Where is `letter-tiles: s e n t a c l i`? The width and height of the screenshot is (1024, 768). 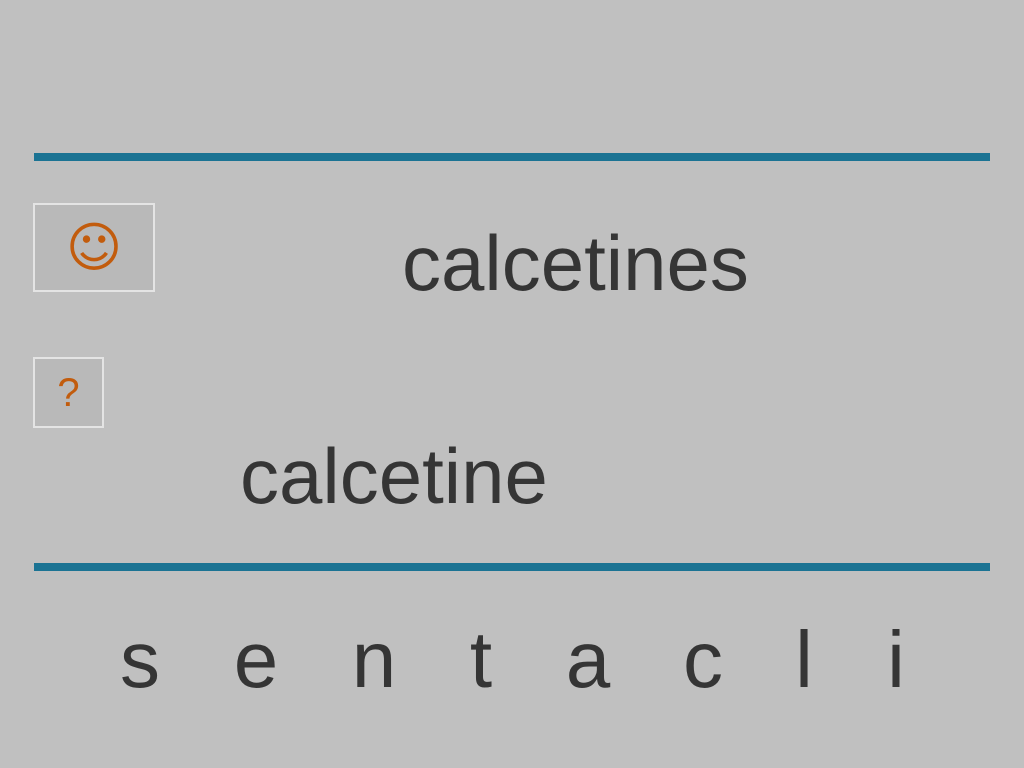 letter-tiles: s e n t a c l i is located at coordinates (512, 665).